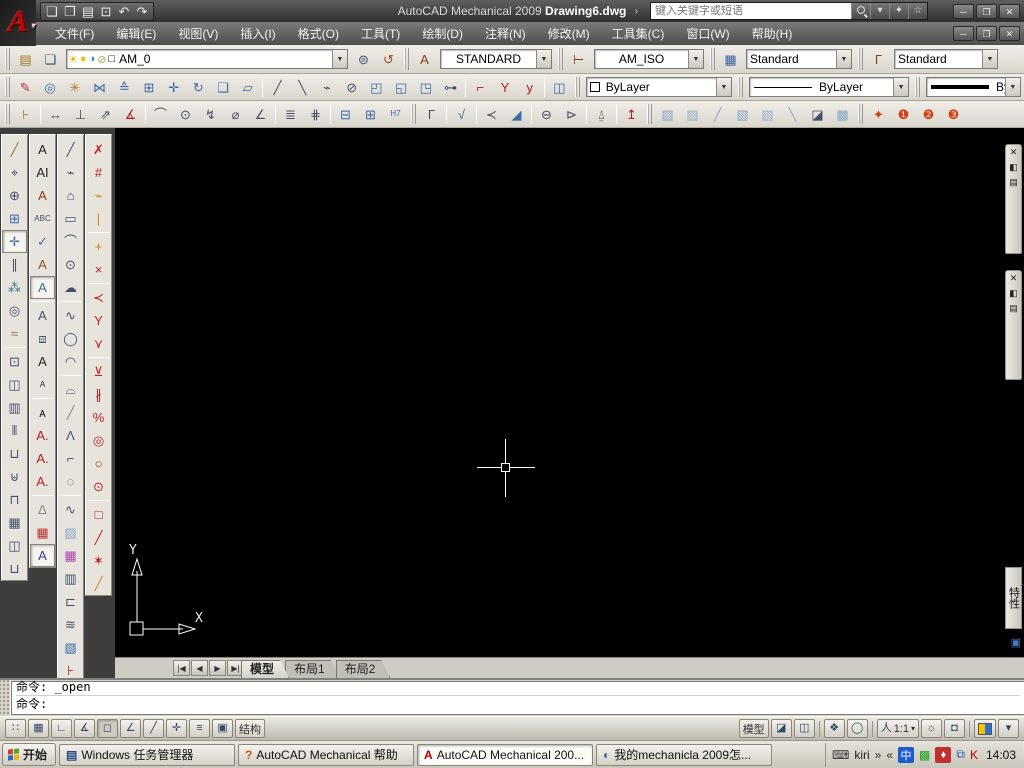  Describe the element at coordinates (571, 114) in the screenshot. I see `datum-target-button: ⊳` at that location.